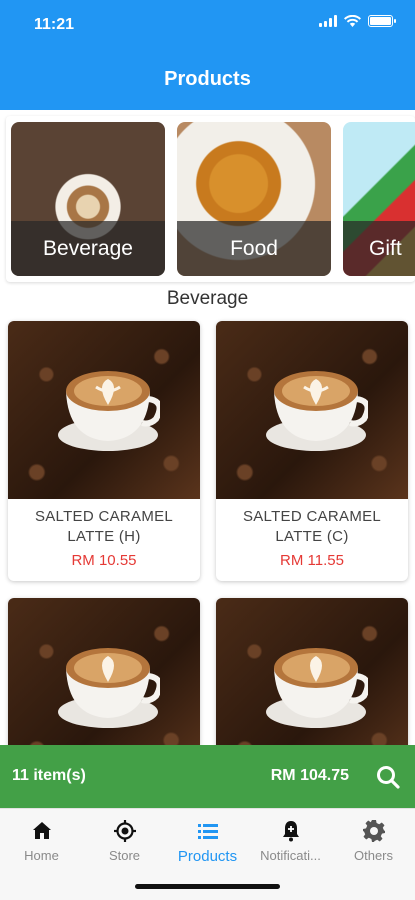 The width and height of the screenshot is (415, 900). Describe the element at coordinates (104, 526) in the screenshot. I see `product-name: SALTED CARAMEL LATTE (H)` at that location.